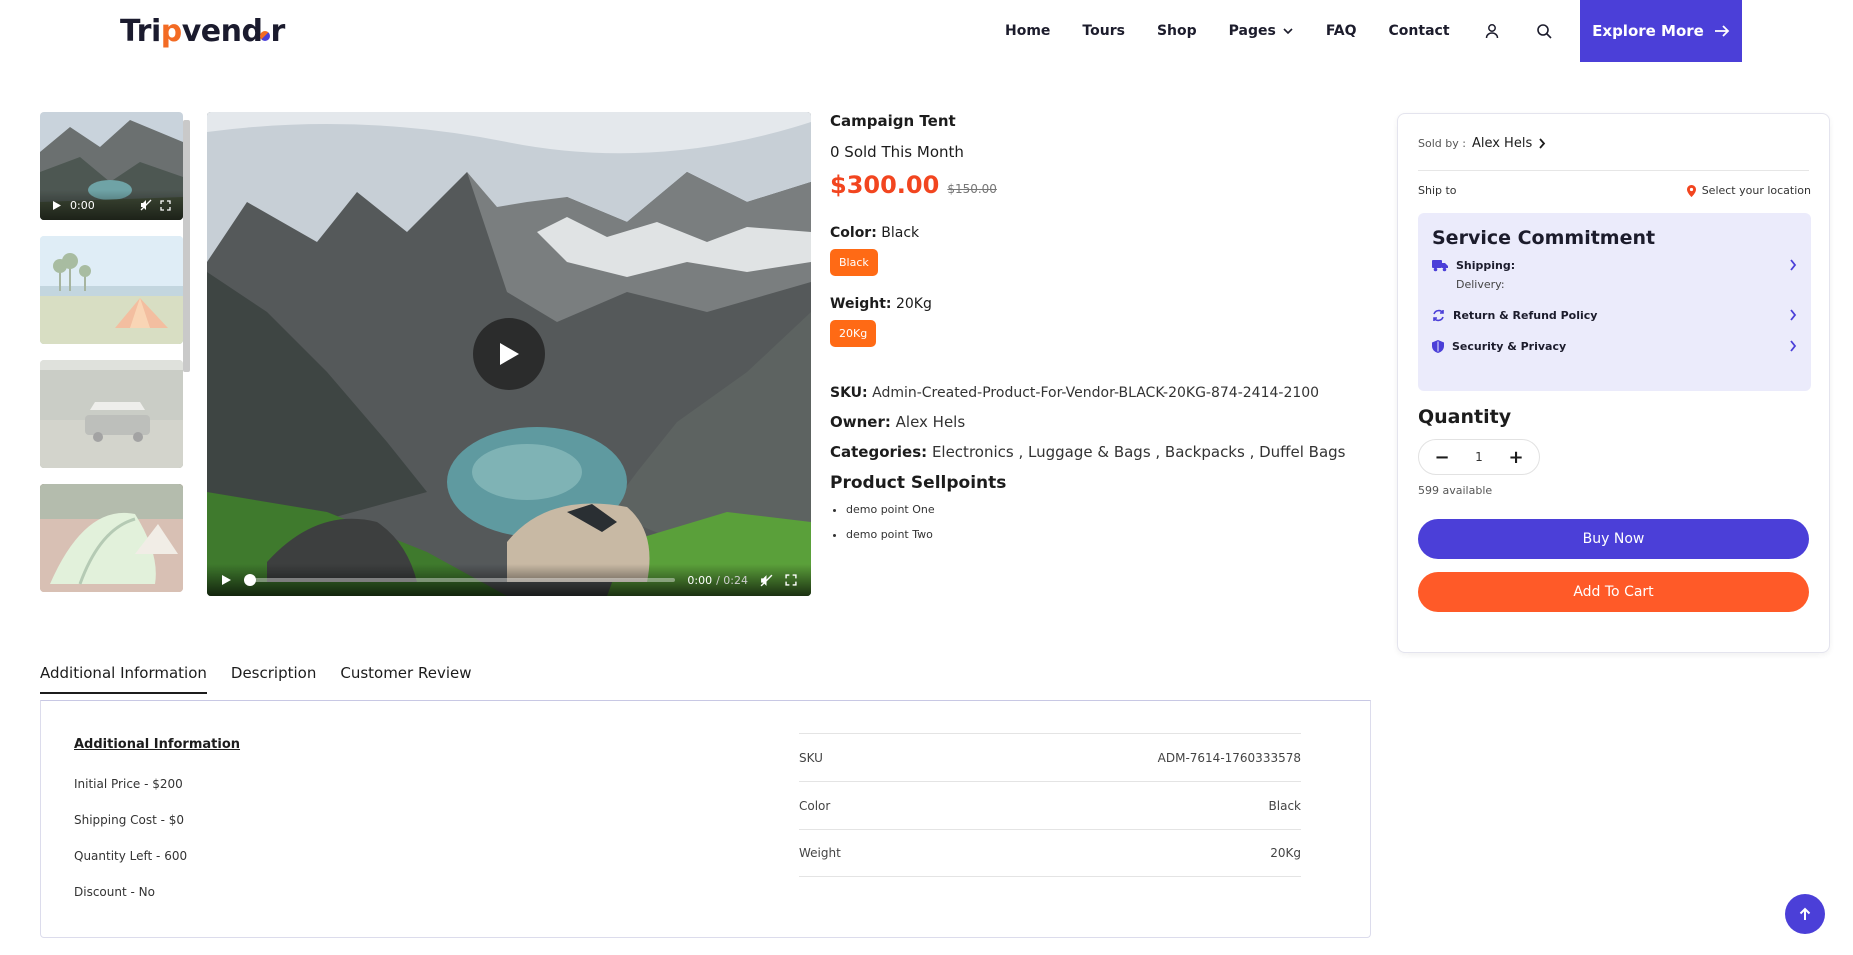 The height and width of the screenshot is (955, 1853). Describe the element at coordinates (115, 353) in the screenshot. I see `thumbnail-list: 0:00` at that location.